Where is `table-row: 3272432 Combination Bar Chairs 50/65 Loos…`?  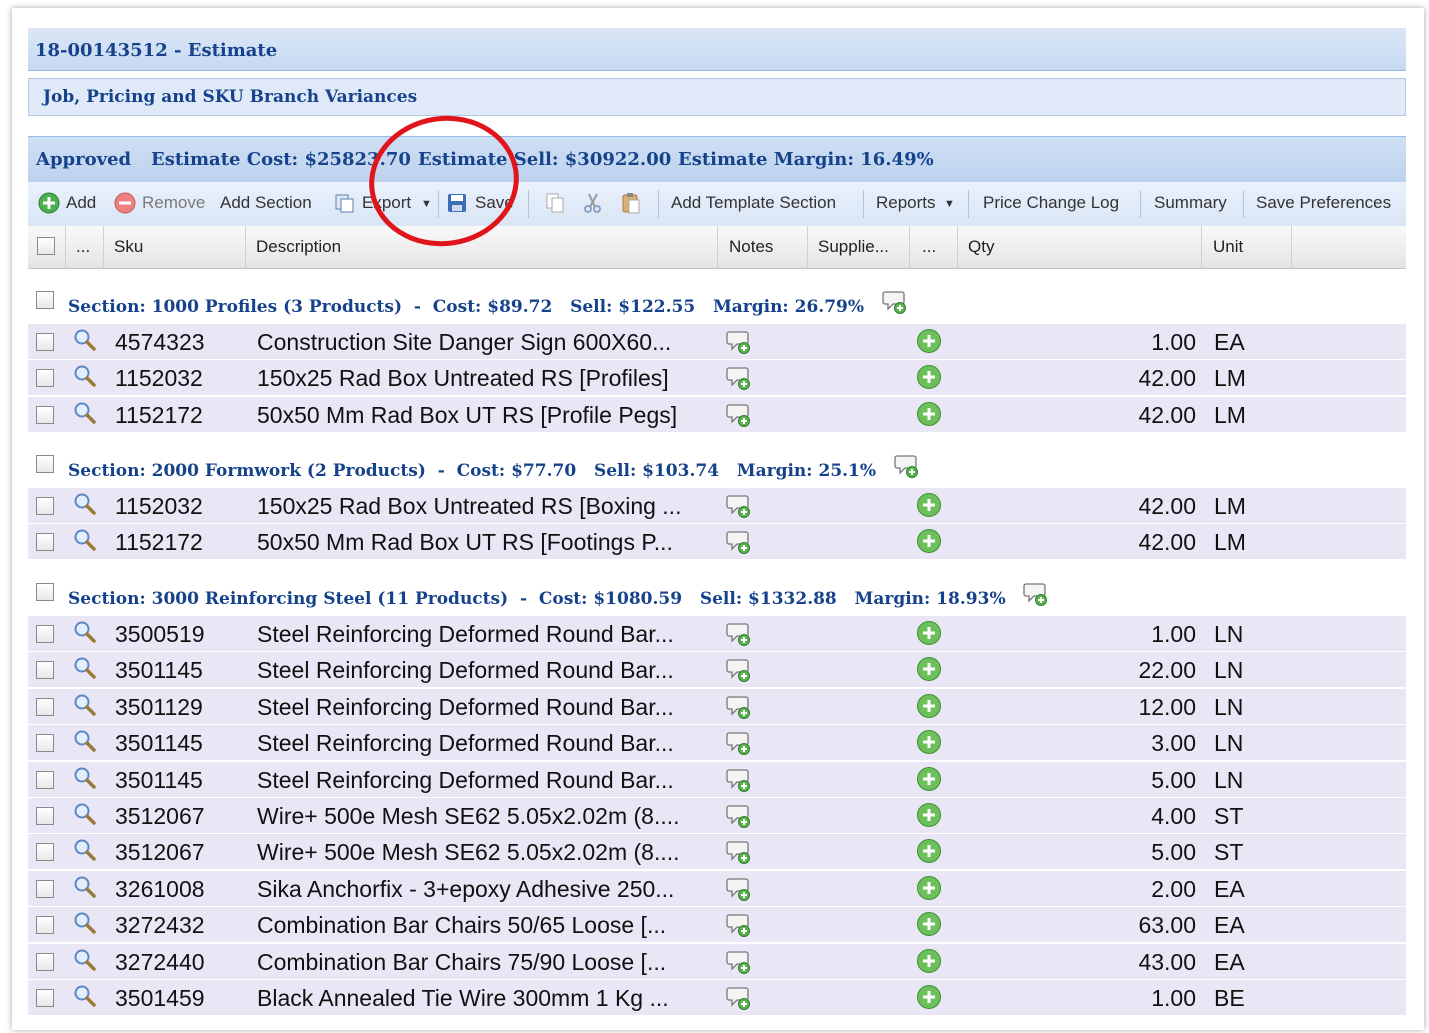 table-row: 3272432 Combination Bar Chairs 50/65 Loos… is located at coordinates (717, 925).